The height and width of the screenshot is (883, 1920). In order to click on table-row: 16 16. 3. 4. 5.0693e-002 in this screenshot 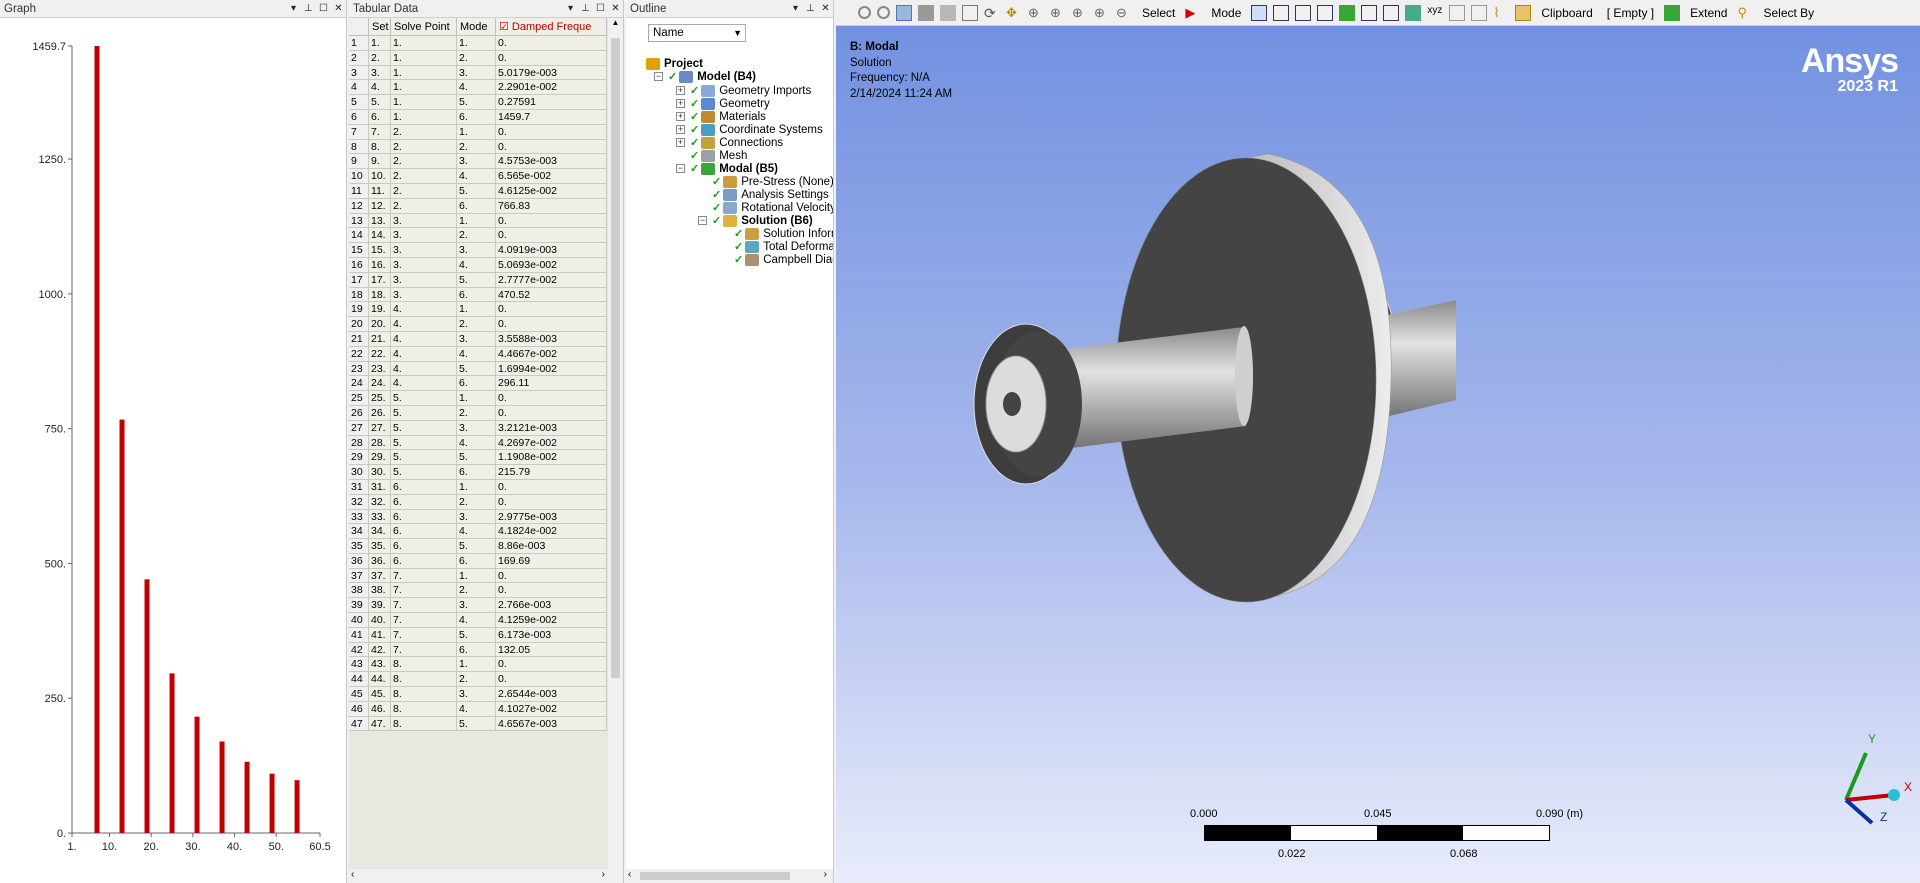, I will do `click(478, 265)`.